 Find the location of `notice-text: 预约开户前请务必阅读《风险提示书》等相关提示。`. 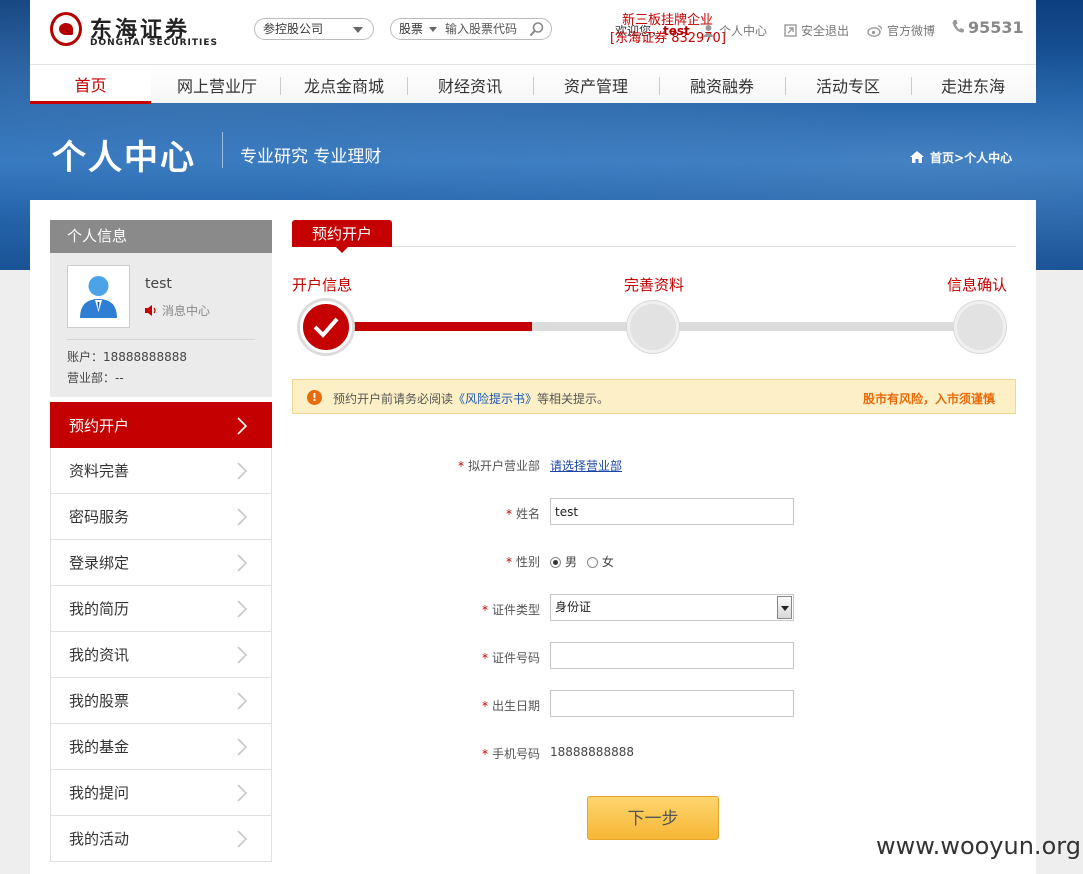

notice-text: 预约开户前请务必阅读《风险提示书》等相关提示。 is located at coordinates (471, 399).